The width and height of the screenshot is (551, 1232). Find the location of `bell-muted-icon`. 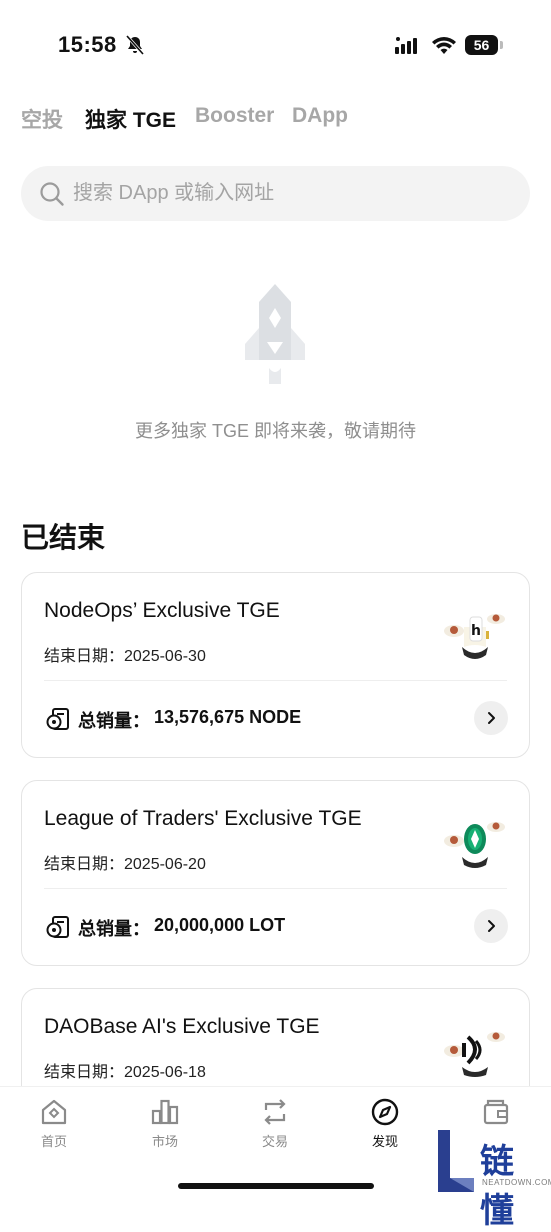

bell-muted-icon is located at coordinates (135, 45).